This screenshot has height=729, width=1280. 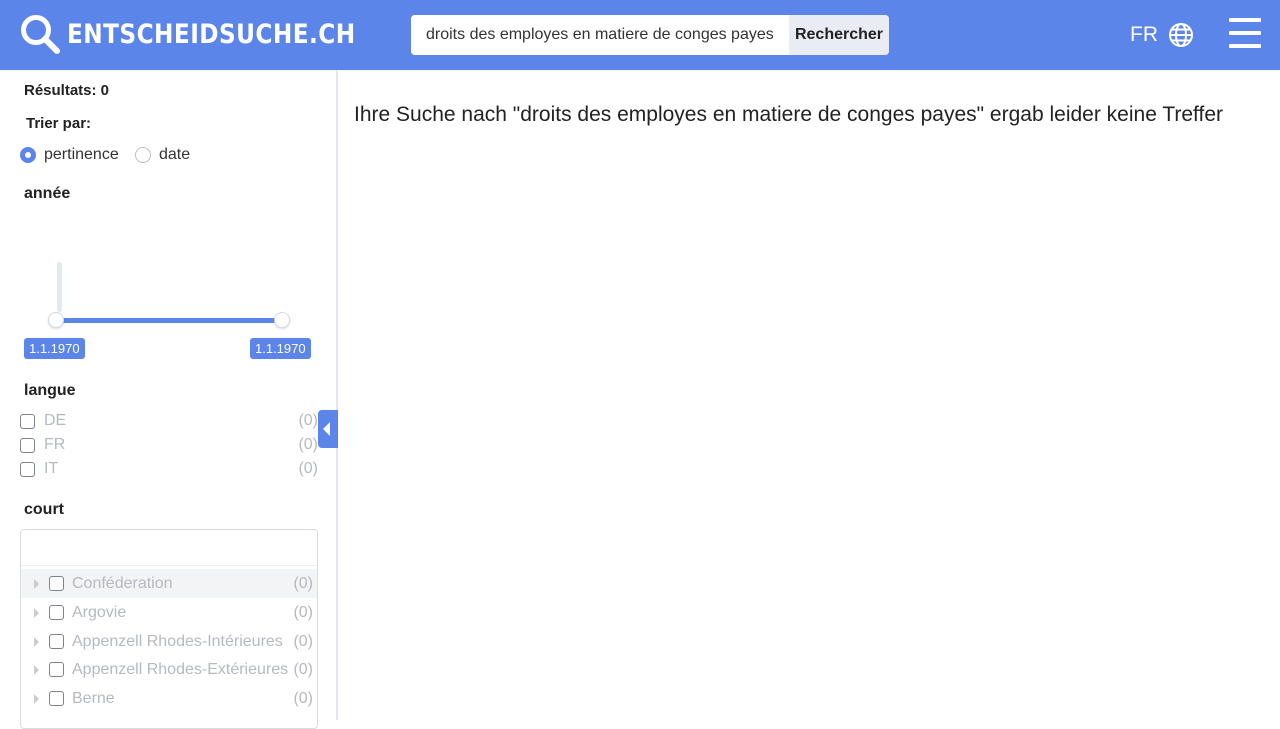 What do you see at coordinates (99, 612) in the screenshot?
I see `court-label: Argovie` at bounding box center [99, 612].